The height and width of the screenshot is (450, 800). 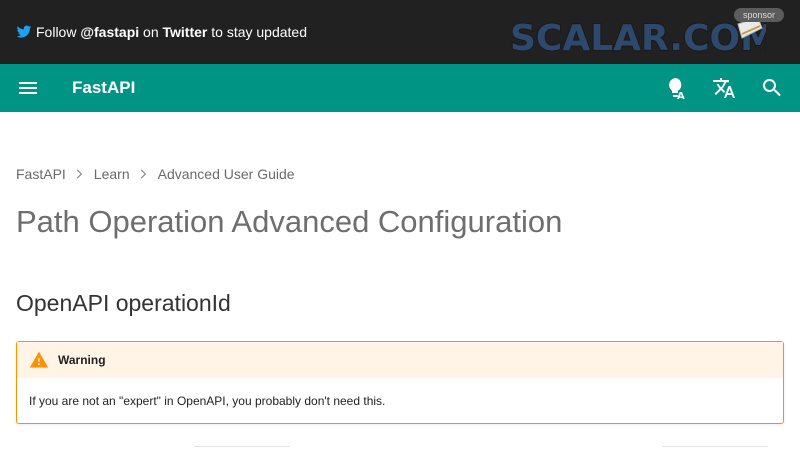 What do you see at coordinates (41, 174) in the screenshot?
I see `breadcrumb-item-fastapi: FastAPI` at bounding box center [41, 174].